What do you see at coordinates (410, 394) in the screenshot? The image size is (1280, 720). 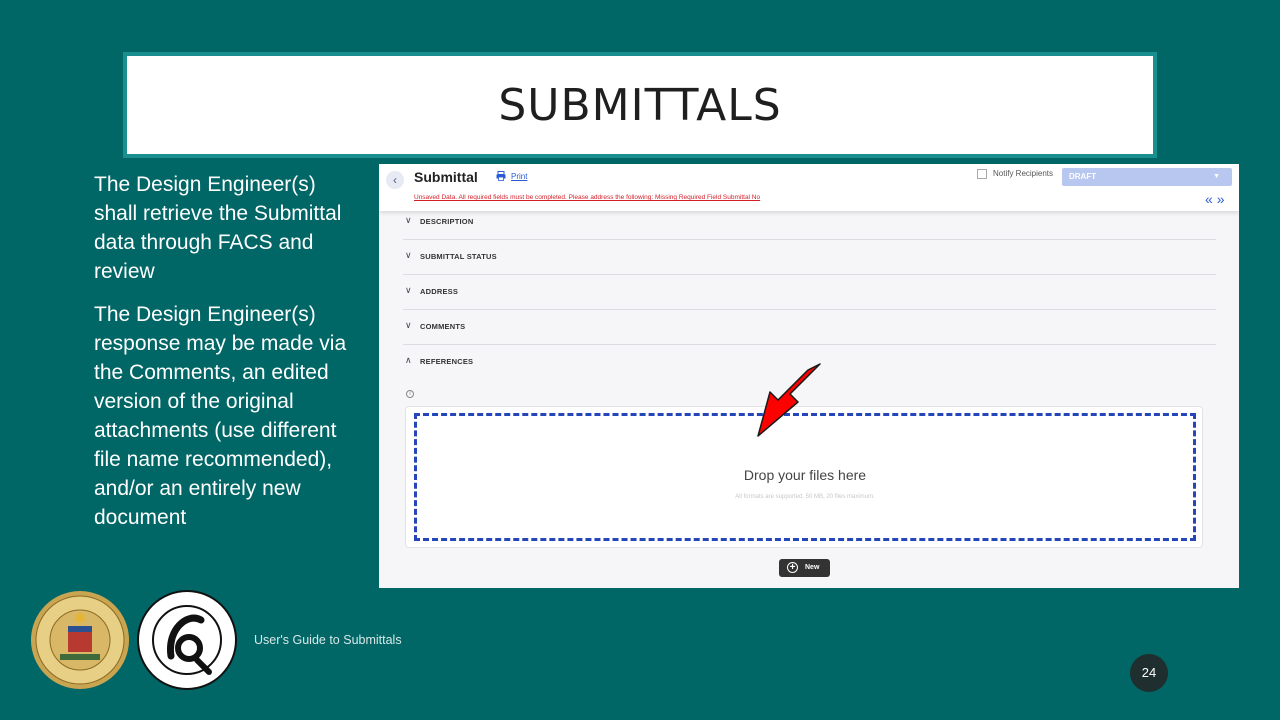 I see `info-icon: i` at bounding box center [410, 394].